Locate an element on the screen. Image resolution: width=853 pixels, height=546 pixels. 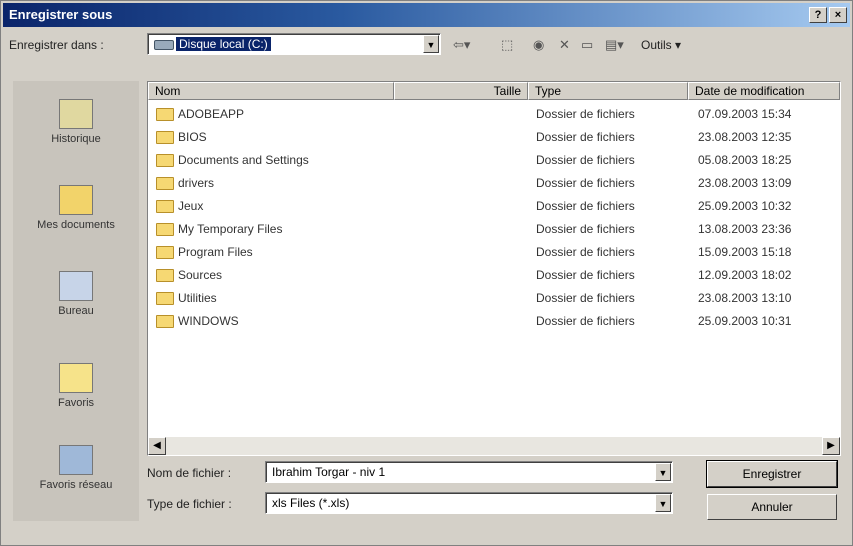
search-web-icon: ◉ is located at coordinates (538, 47).